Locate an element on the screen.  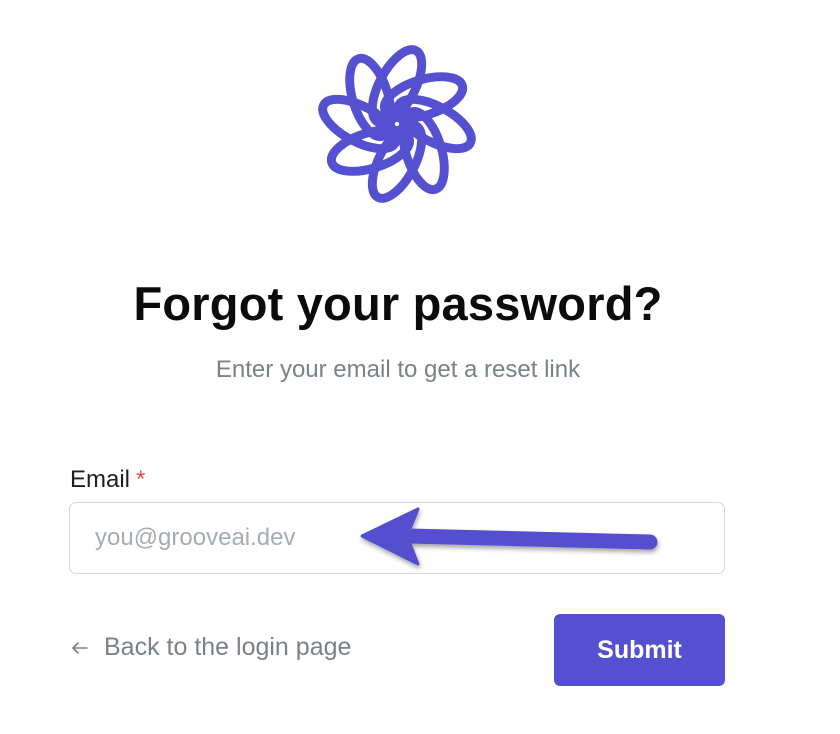
back-to-login-link: Back to the login page is located at coordinates (210, 647).